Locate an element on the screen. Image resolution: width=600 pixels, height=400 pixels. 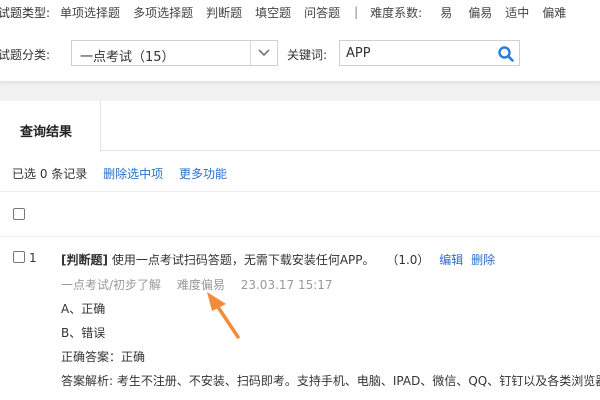
keyword-label: 关键词: is located at coordinates (307, 55).